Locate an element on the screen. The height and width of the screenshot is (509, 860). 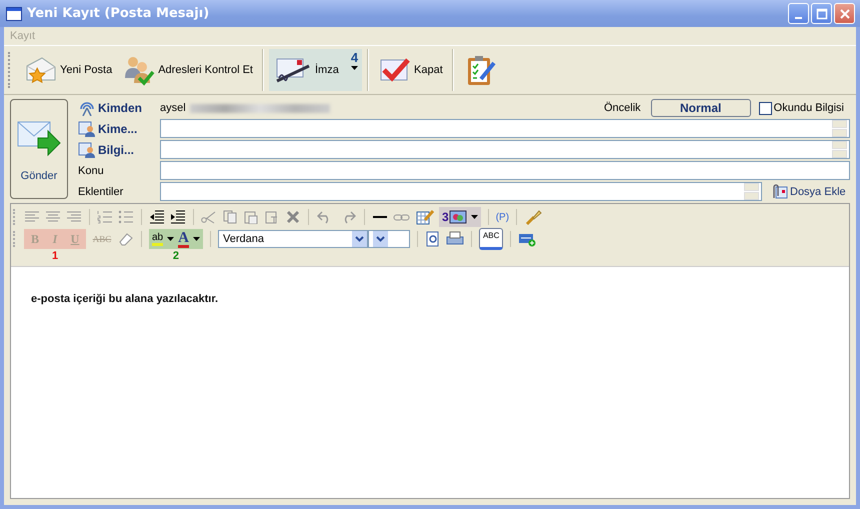
people-check-icon is located at coordinates (139, 70).